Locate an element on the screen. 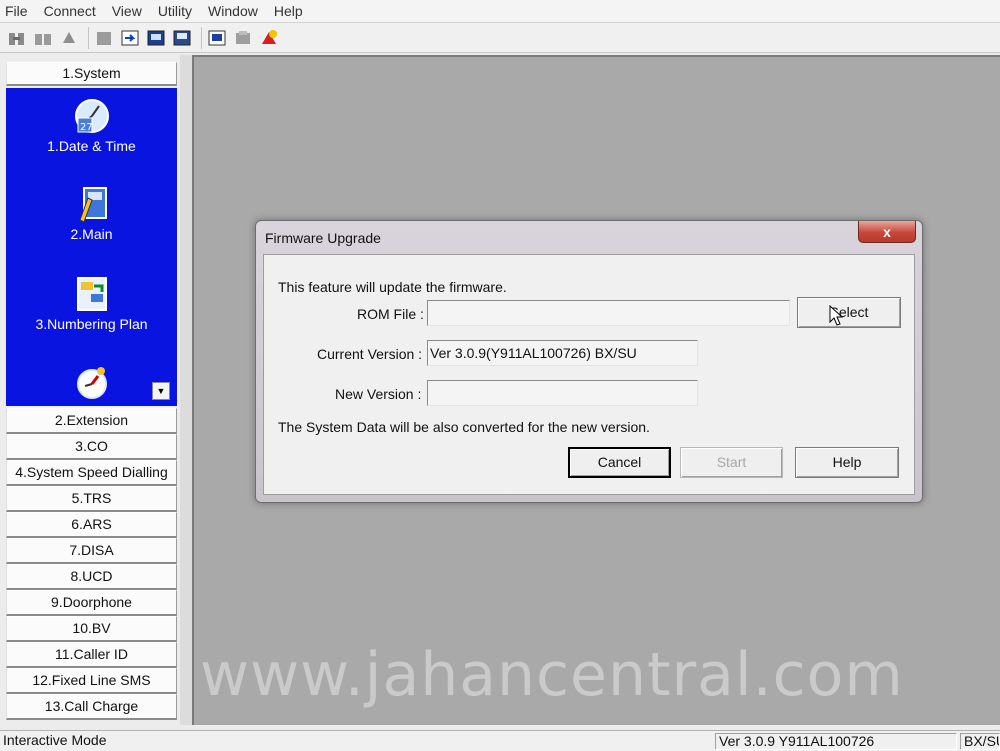  connect-icon is located at coordinates (17, 38).